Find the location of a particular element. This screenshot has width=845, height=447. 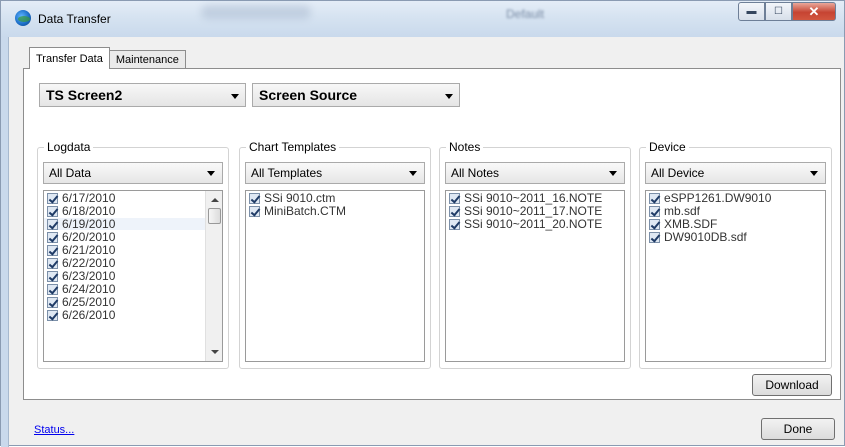

list-item: mb.sdf is located at coordinates (735, 211).